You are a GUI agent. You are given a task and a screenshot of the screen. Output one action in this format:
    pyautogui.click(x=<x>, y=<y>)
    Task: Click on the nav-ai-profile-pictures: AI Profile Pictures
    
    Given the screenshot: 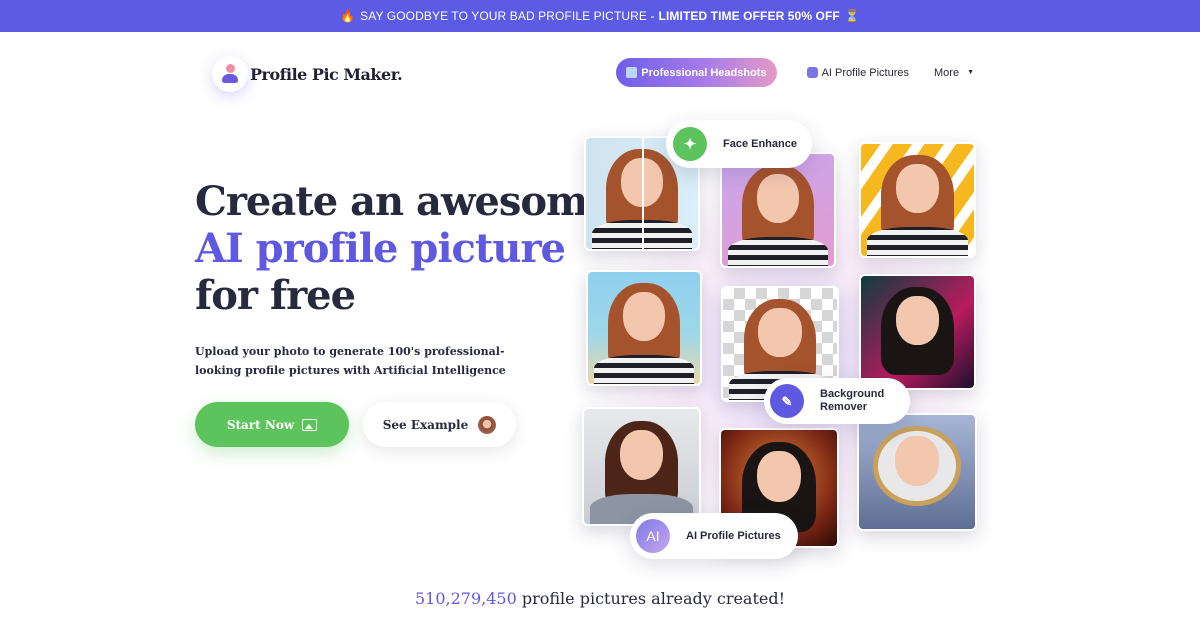 What is the action you would take?
    pyautogui.click(x=857, y=72)
    